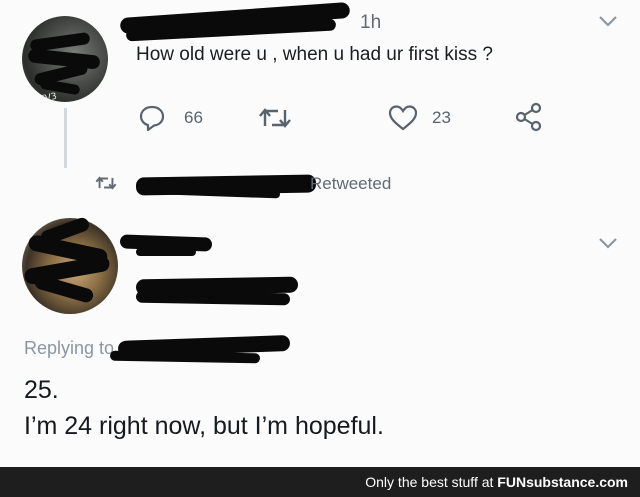 Image resolution: width=640 pixels, height=497 pixels. What do you see at coordinates (371, 22) in the screenshot?
I see `tweet-timestamp: 1h` at bounding box center [371, 22].